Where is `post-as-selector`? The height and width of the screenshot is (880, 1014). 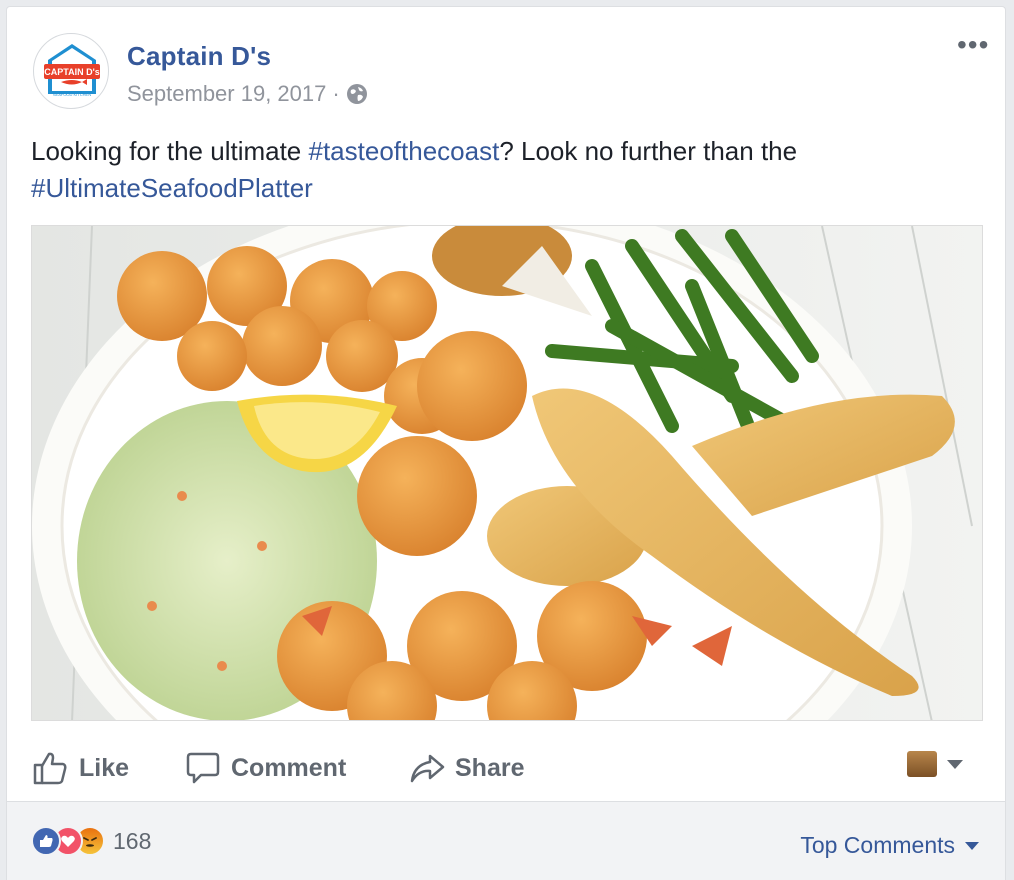 post-as-selector is located at coordinates (935, 764).